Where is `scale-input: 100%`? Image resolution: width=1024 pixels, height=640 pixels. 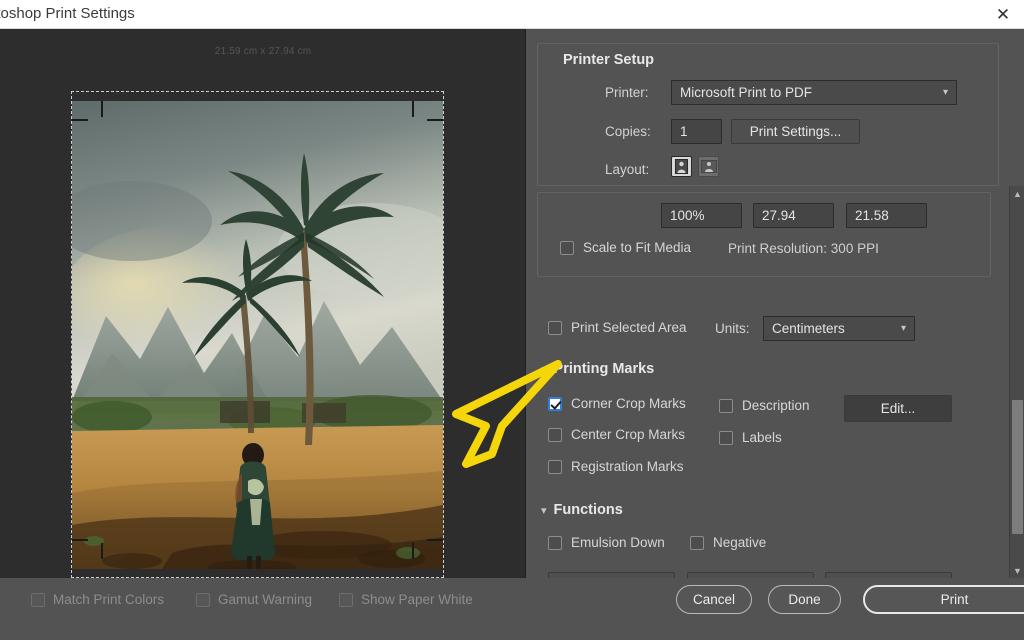
scale-input: 100% is located at coordinates (701, 215).